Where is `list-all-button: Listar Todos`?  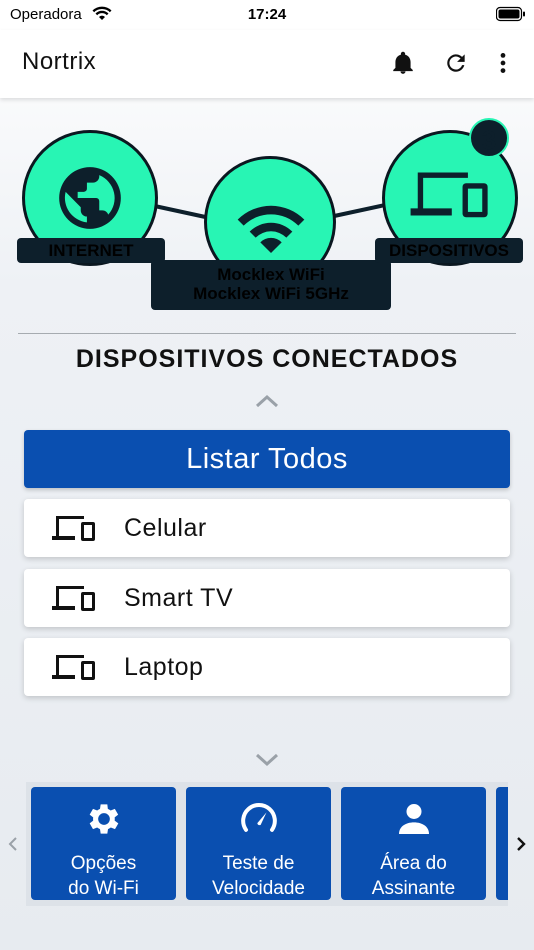
list-all-button: Listar Todos is located at coordinates (267, 459).